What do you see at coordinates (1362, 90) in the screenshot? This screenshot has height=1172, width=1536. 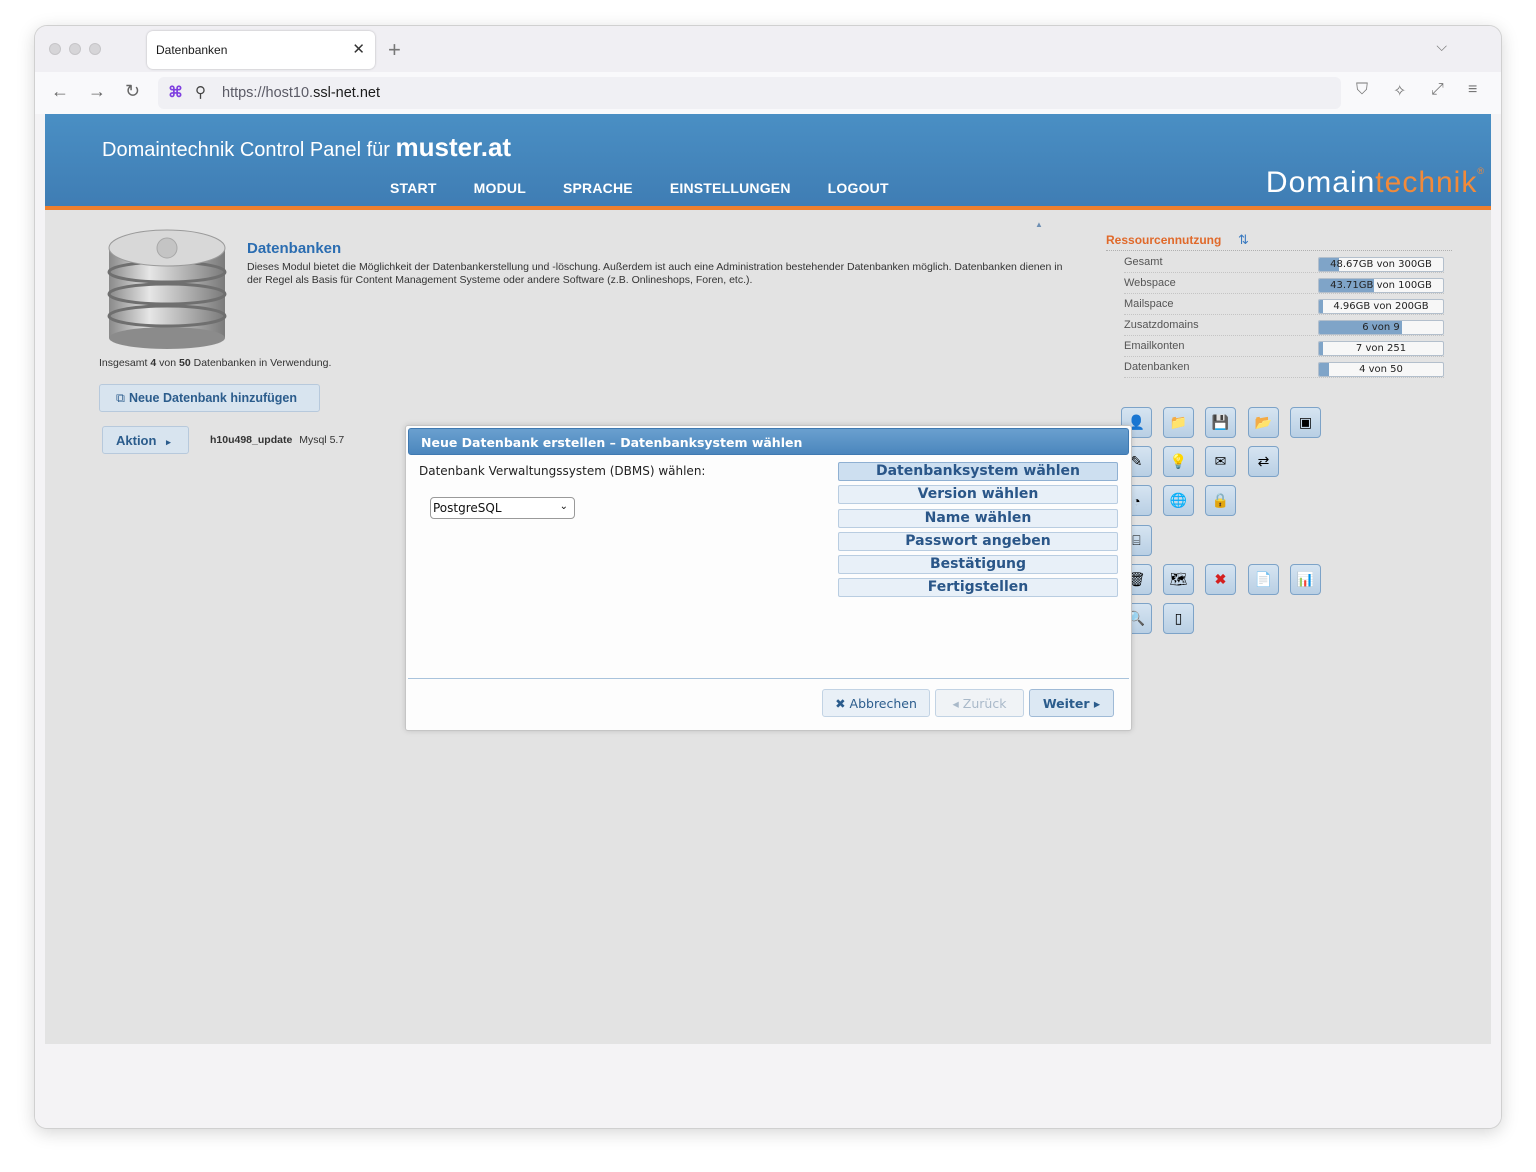 I see `shield-icon: ⛉` at bounding box center [1362, 90].